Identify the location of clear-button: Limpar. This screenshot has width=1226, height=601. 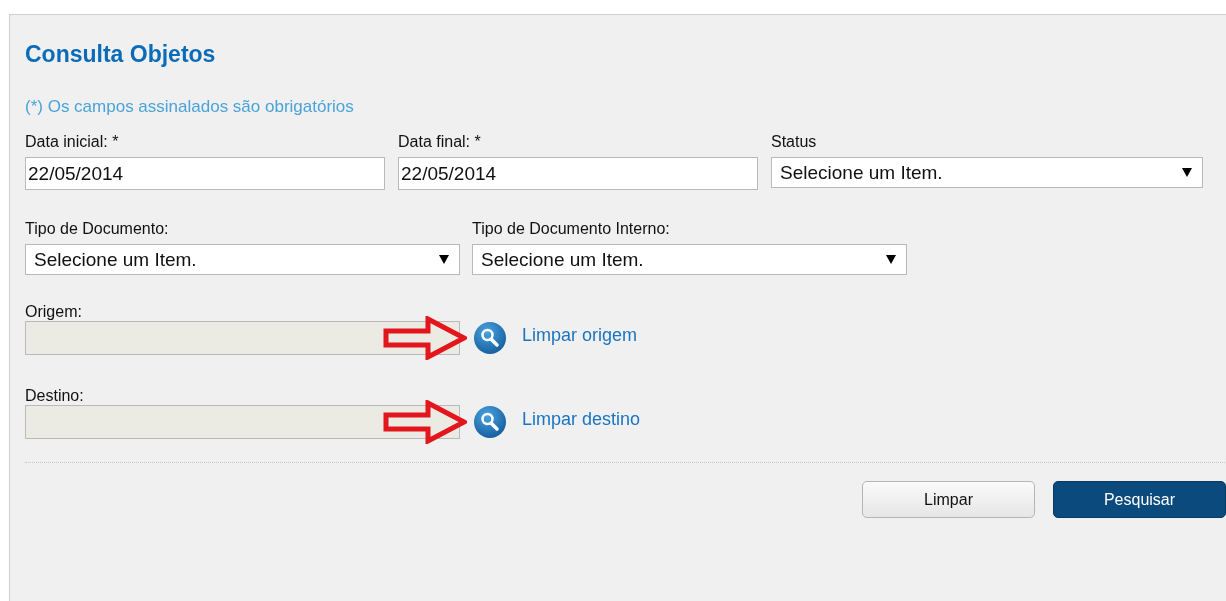
(948, 499).